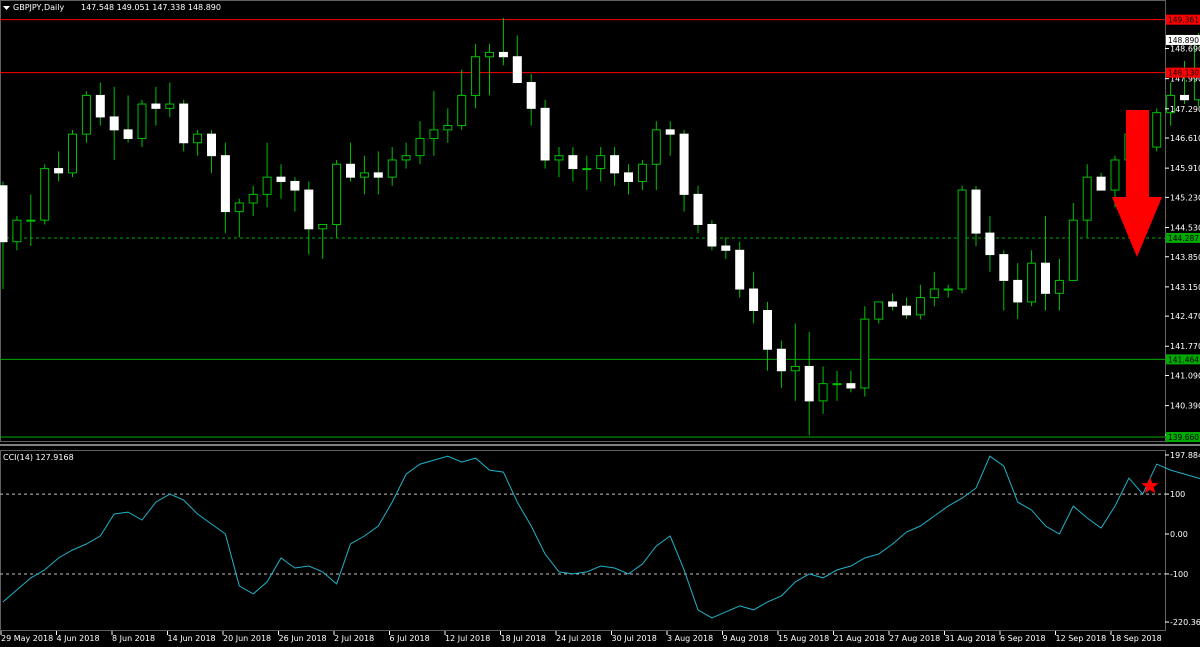 The height and width of the screenshot is (647, 1200). I want to click on level-tag-label: 141.464, so click(1183, 359).